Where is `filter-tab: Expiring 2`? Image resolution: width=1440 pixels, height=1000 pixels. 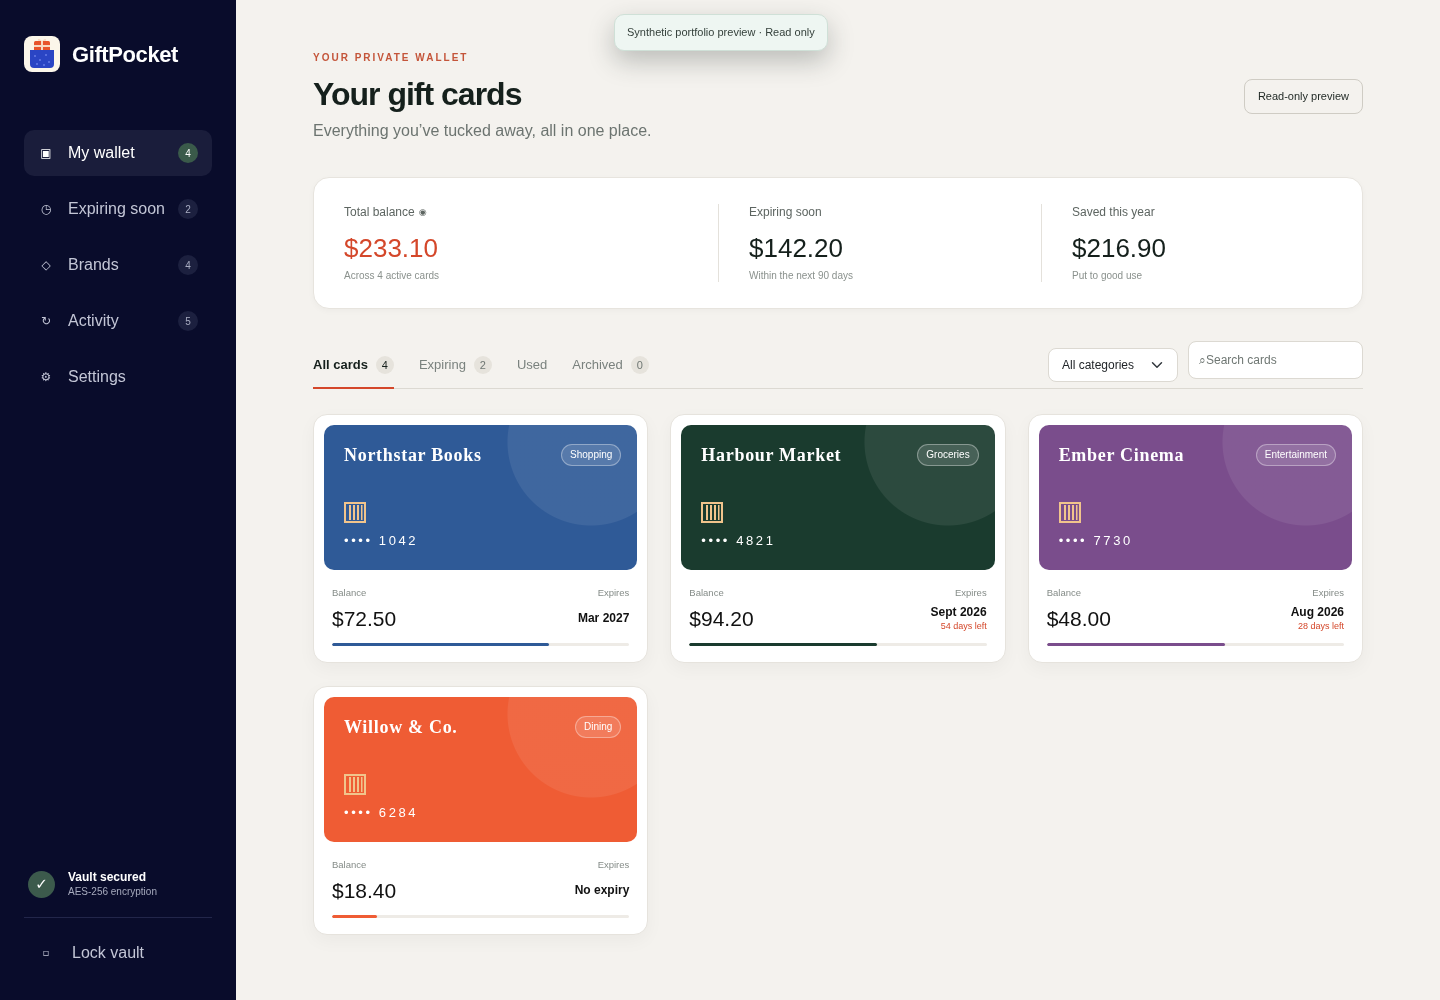 filter-tab: Expiring 2 is located at coordinates (455, 372).